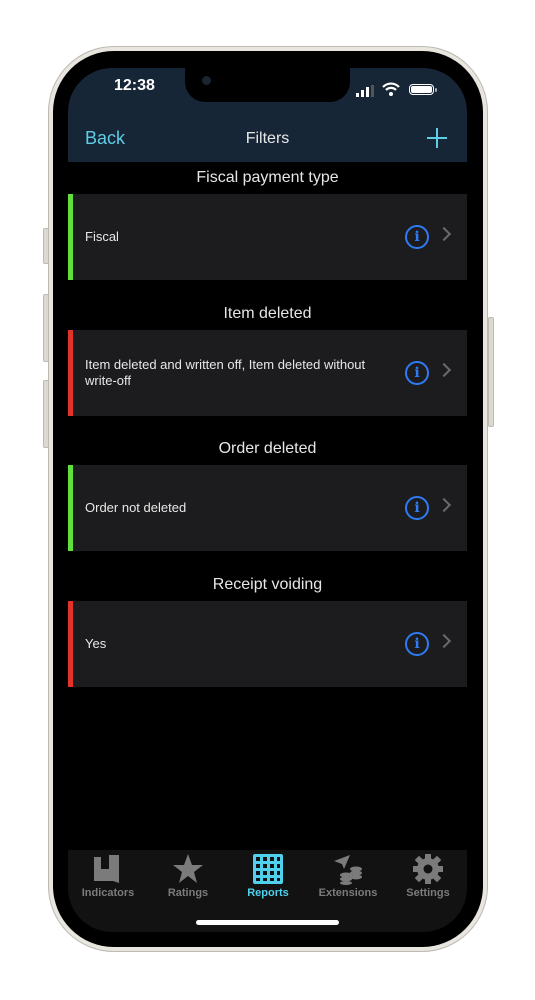 The image size is (535, 1000). What do you see at coordinates (491, 372) in the screenshot?
I see `side-button` at bounding box center [491, 372].